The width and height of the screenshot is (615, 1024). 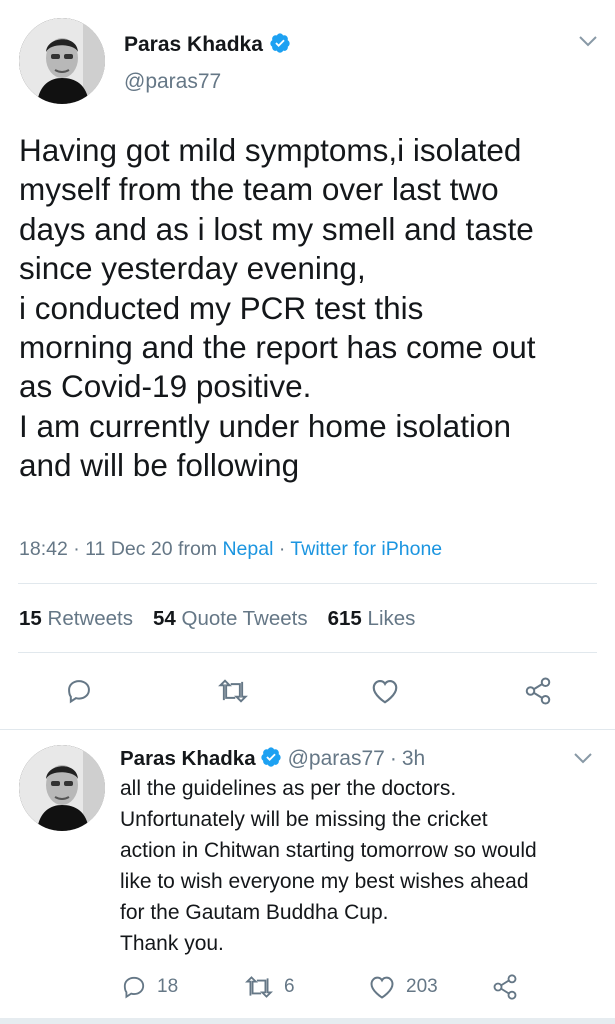 What do you see at coordinates (247, 549) in the screenshot?
I see `location-link: Nepal` at bounding box center [247, 549].